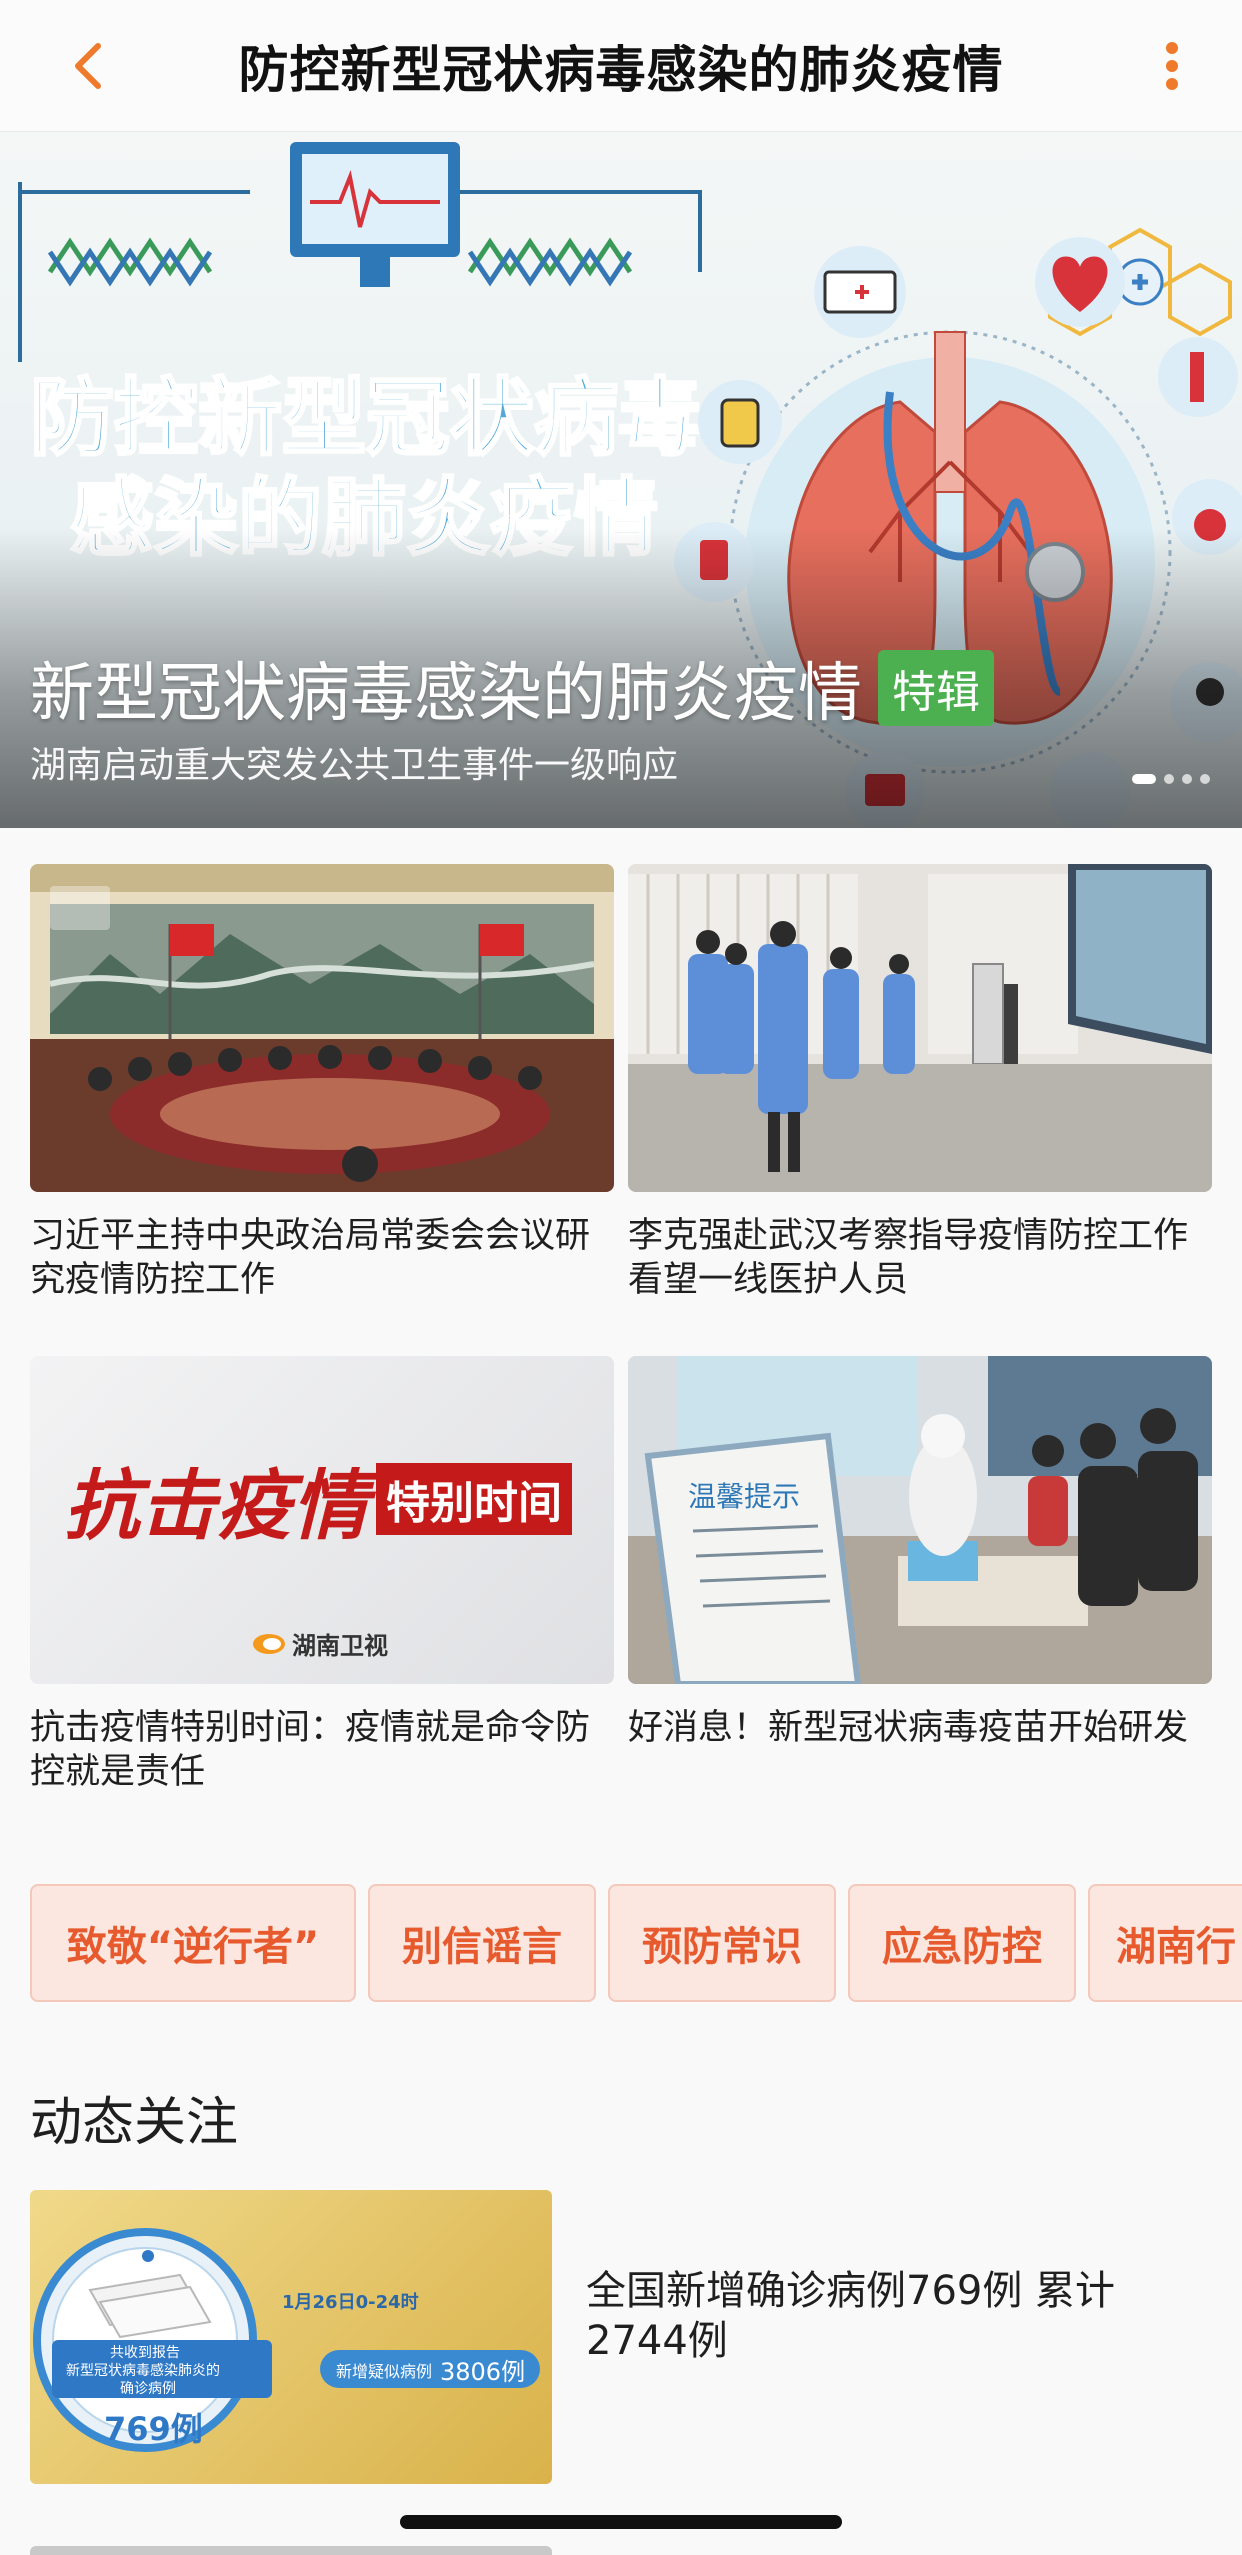 The image size is (1242, 2555). I want to click on carousel-indicator, so click(1171, 779).